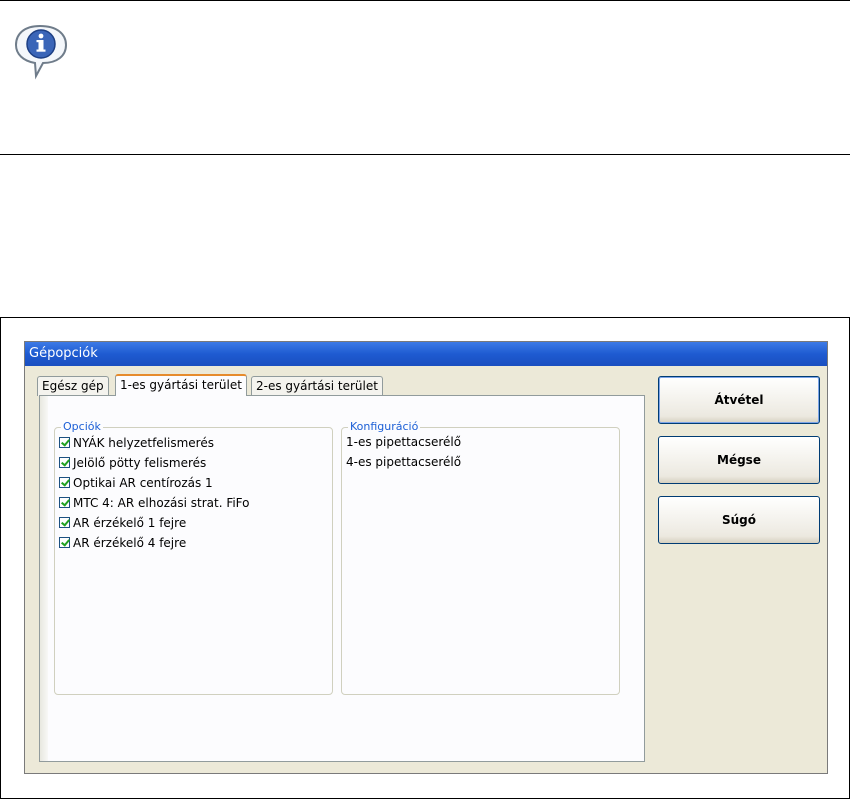  What do you see at coordinates (161, 503) in the screenshot?
I see `option-label: MTC 4: AR elhozási strat. FiFo` at bounding box center [161, 503].